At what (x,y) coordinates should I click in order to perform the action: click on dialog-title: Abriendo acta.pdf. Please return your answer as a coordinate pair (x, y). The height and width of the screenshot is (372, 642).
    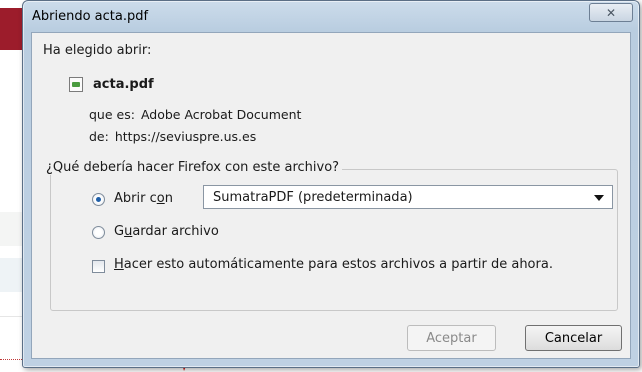
    Looking at the image, I should click on (90, 16).